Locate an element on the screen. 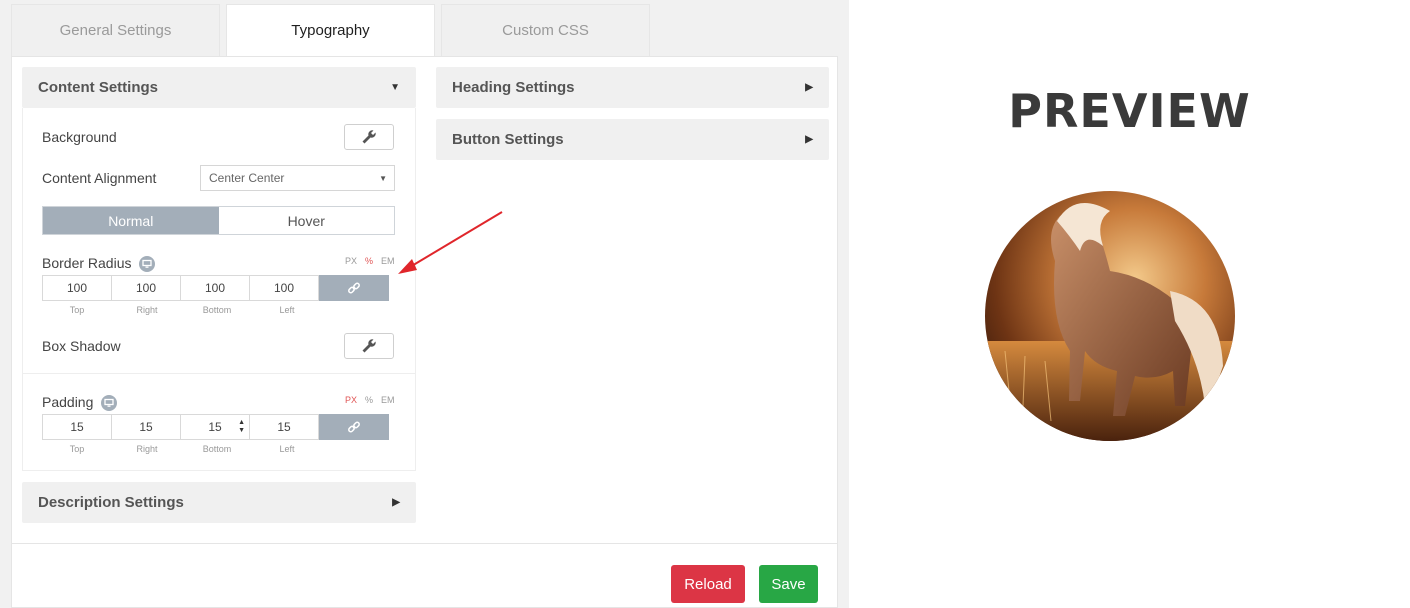  state-toggle: Normal Hover is located at coordinates (218, 220).